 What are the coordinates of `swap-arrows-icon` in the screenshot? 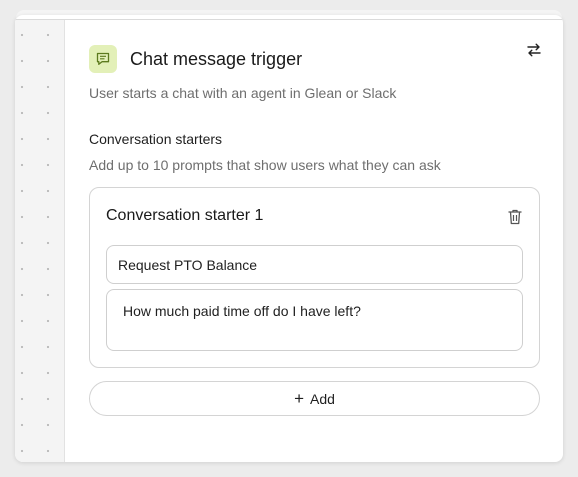 It's located at (534, 50).